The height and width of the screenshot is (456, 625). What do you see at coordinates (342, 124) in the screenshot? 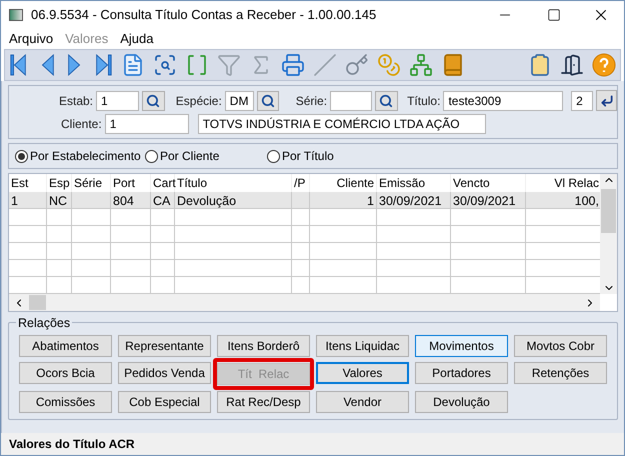
I see `cliente-name-field: TOTVS INDÚSTRIA E COMÉRCIO LTDA AÇÃO` at bounding box center [342, 124].